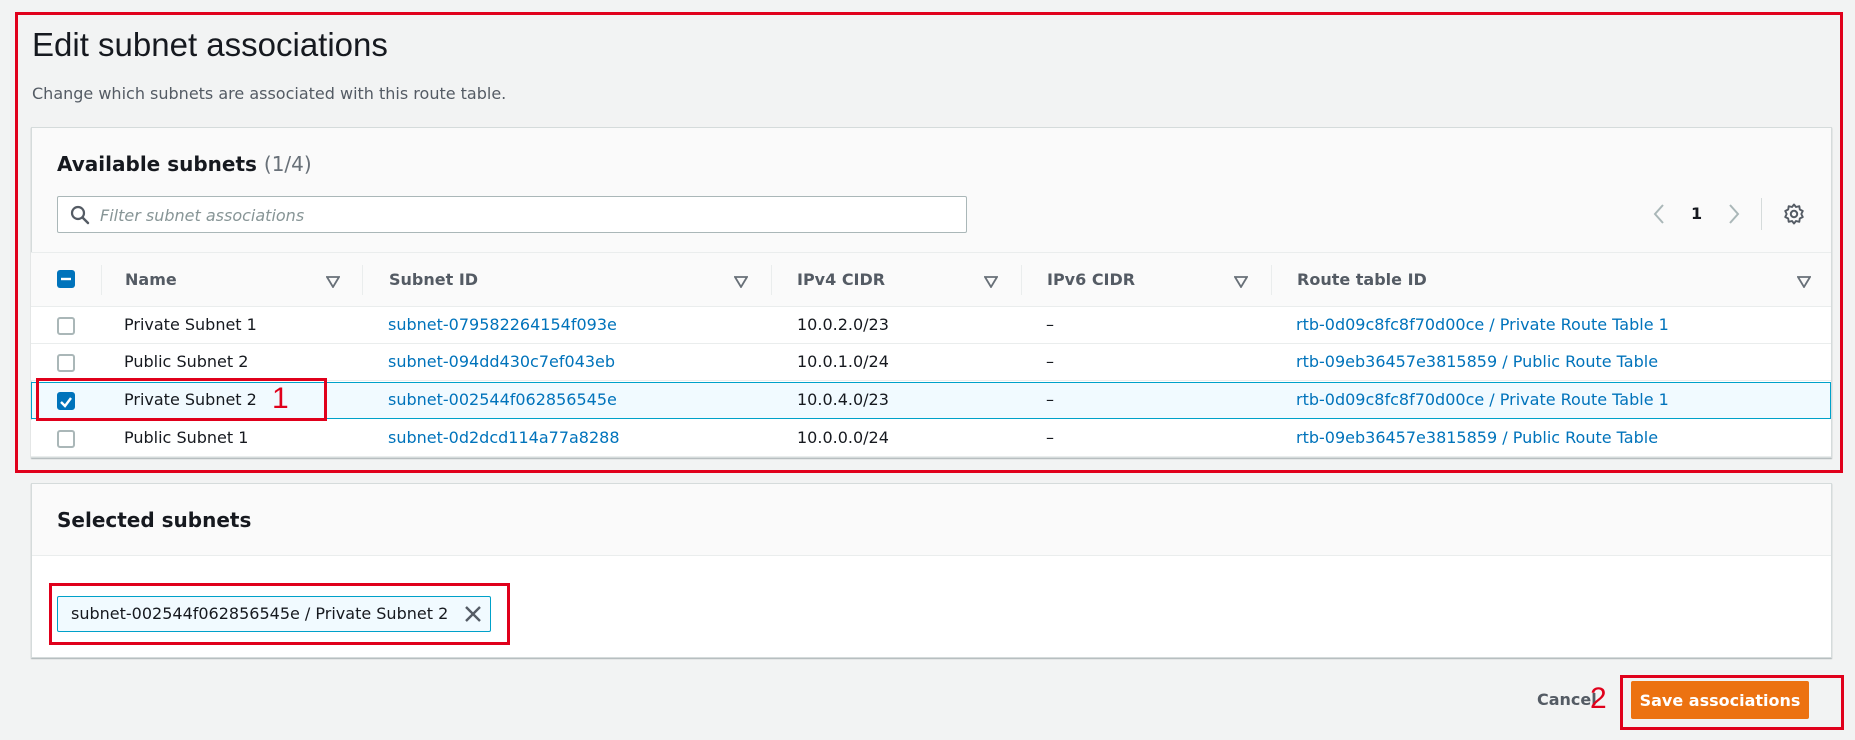 This screenshot has height=740, width=1855. Describe the element at coordinates (210, 44) in the screenshot. I see `page-title: Edit subnet associations` at that location.